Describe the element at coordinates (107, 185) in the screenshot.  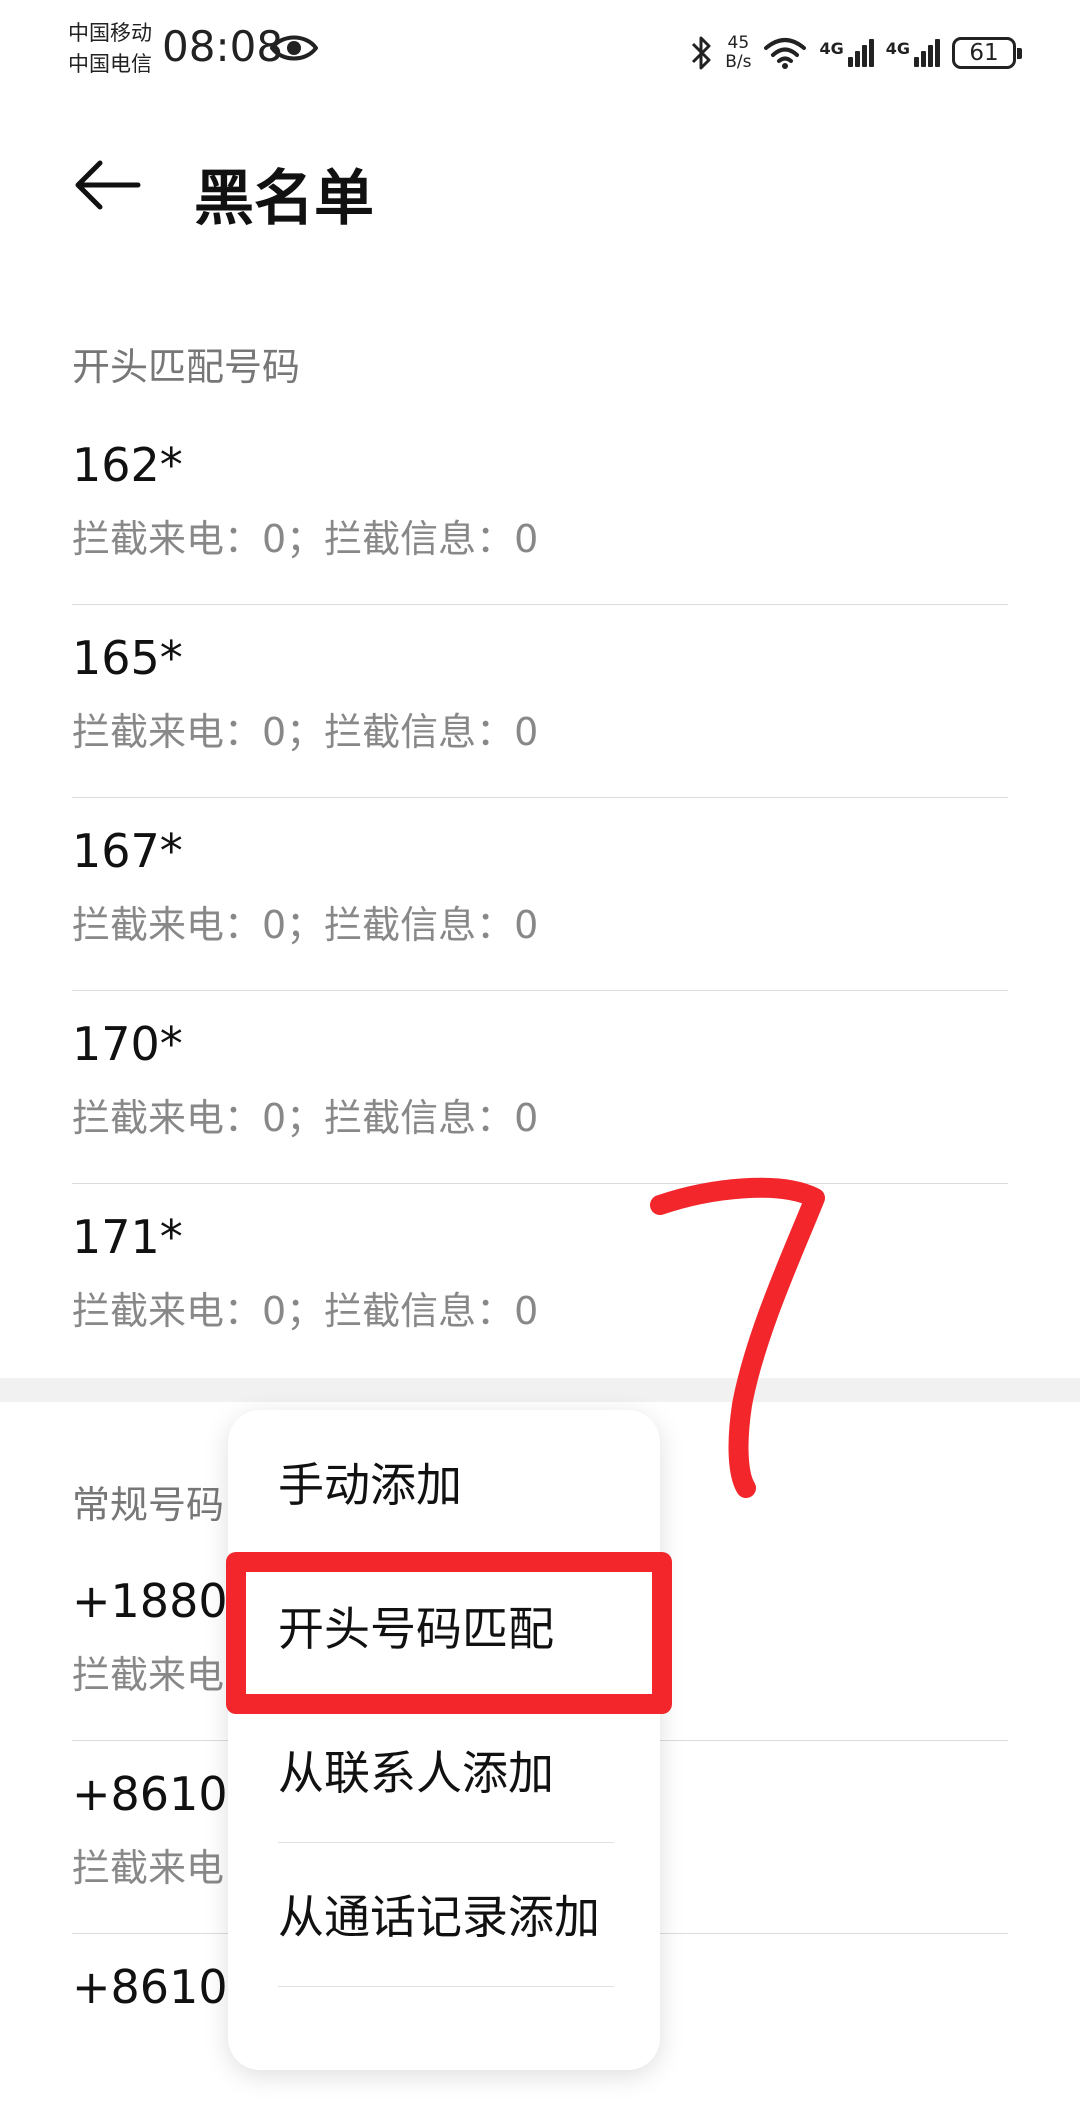
I see `back-arrow-icon` at that location.